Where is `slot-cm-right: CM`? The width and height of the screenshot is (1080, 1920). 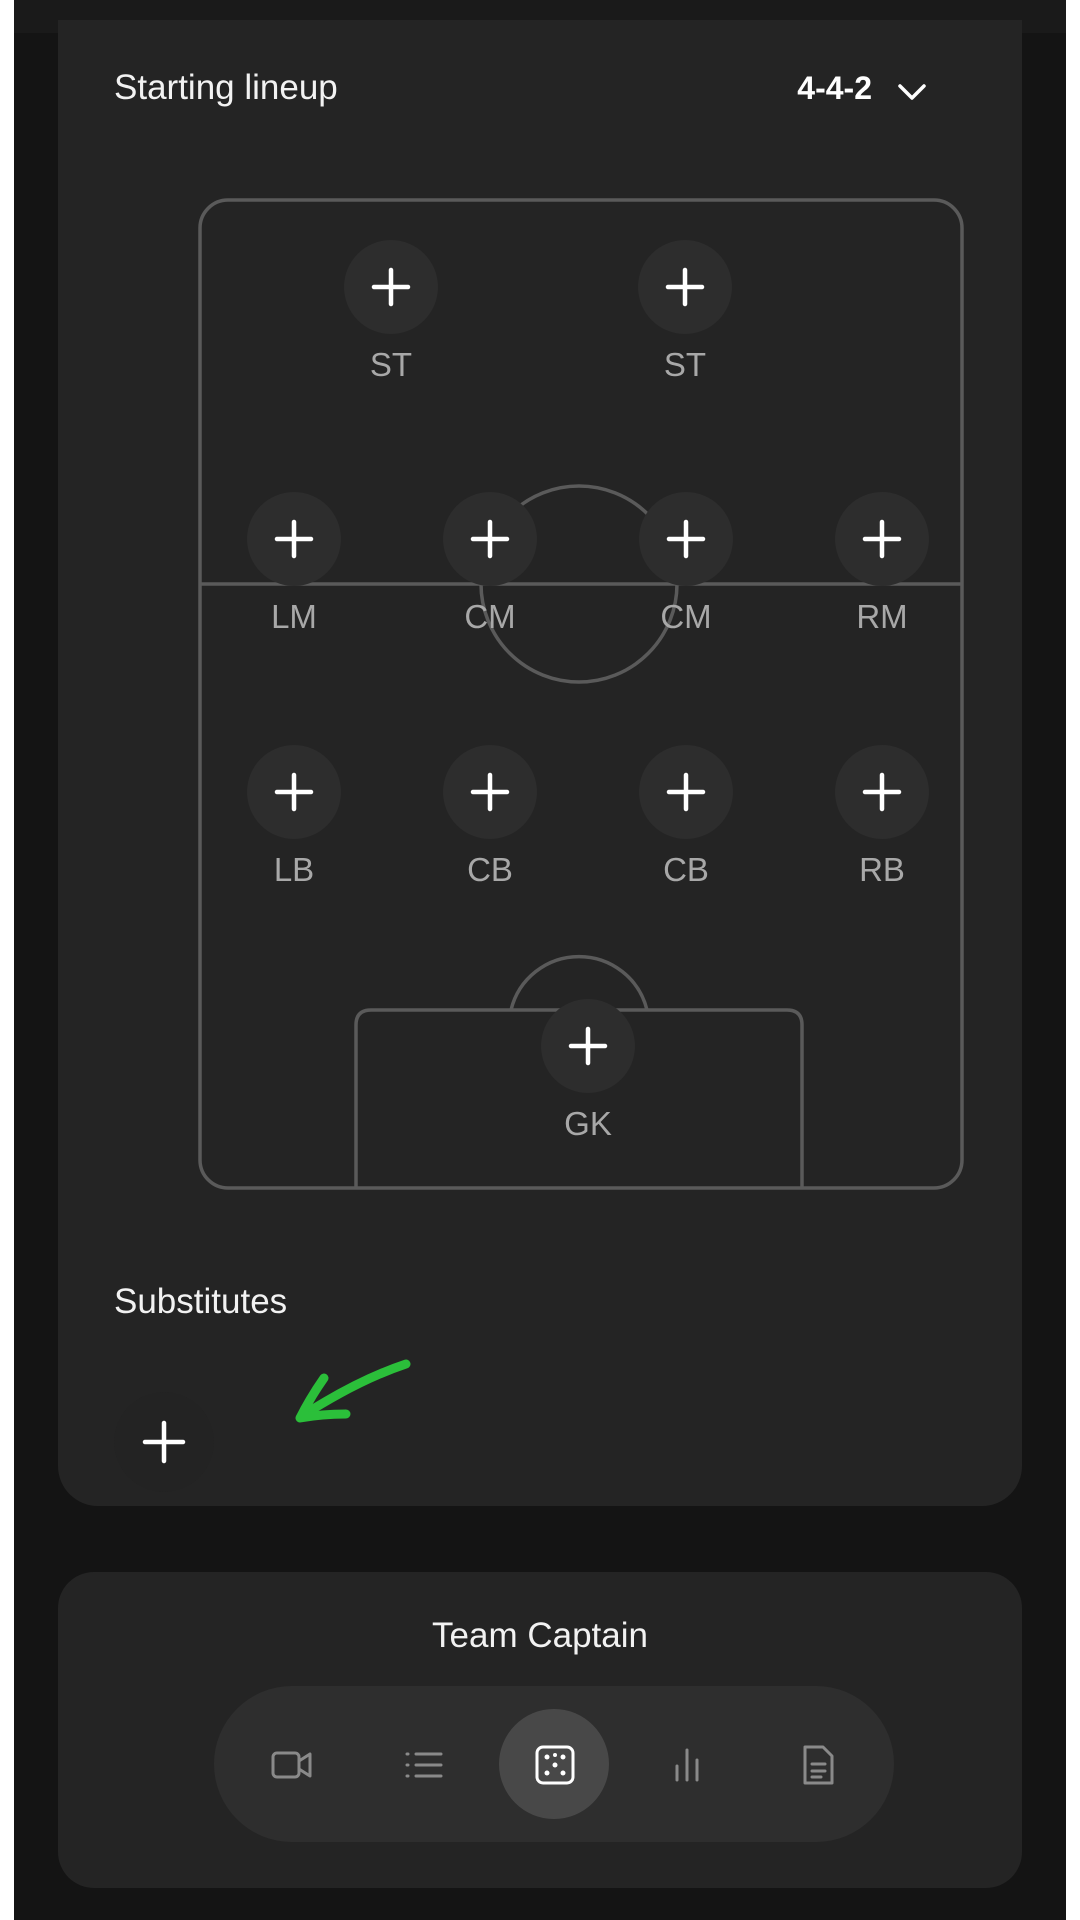
slot-cm-right: CM is located at coordinates (686, 564).